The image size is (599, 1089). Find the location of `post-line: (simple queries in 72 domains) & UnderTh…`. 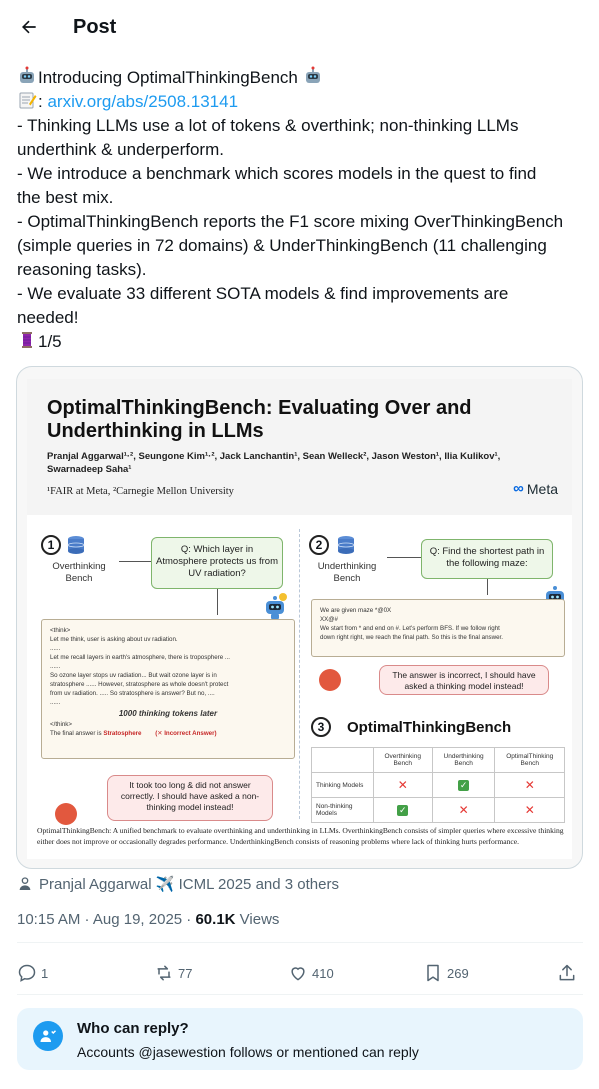

post-line: (simple queries in 72 domains) & UnderTh… is located at coordinates (282, 245).